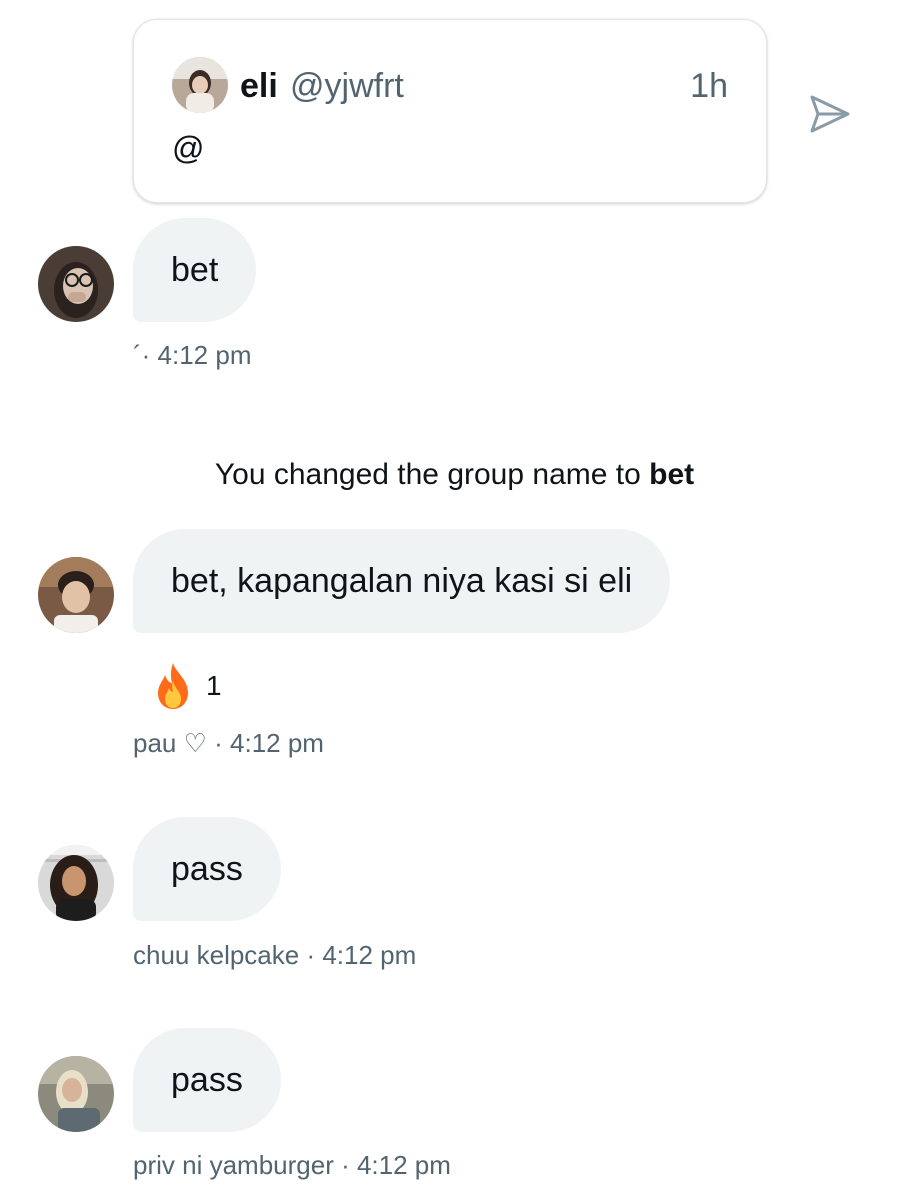 The image size is (909, 1200). I want to click on message-bubble: bet, so click(195, 270).